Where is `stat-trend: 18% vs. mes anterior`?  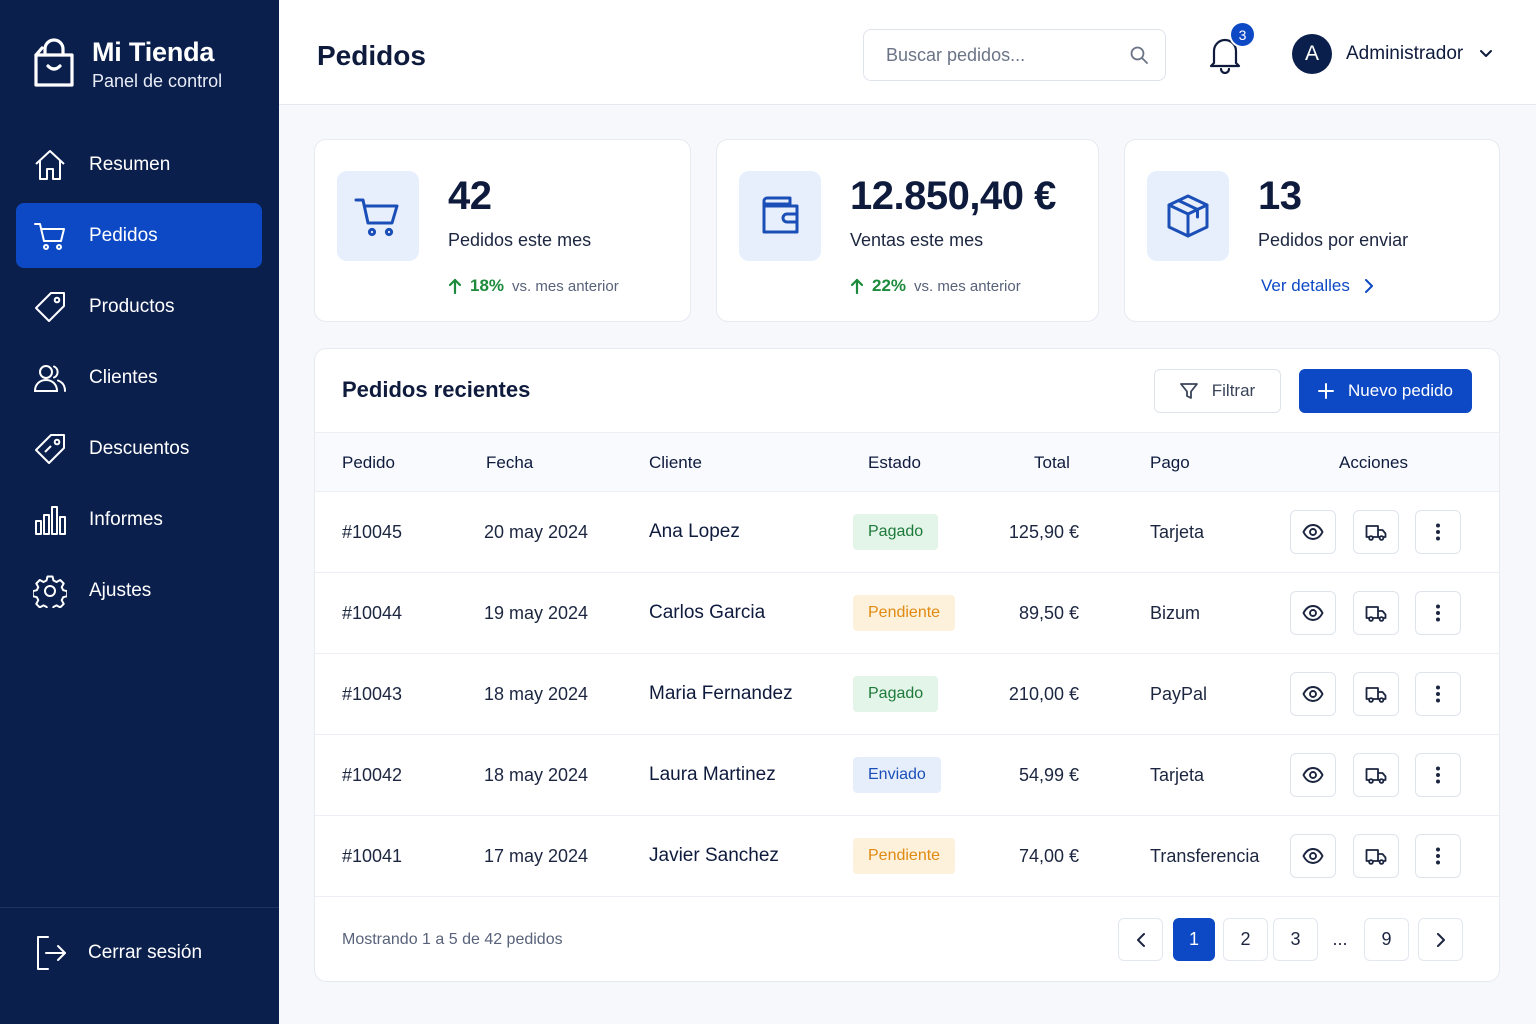 stat-trend: 18% vs. mes anterior is located at coordinates (533, 286).